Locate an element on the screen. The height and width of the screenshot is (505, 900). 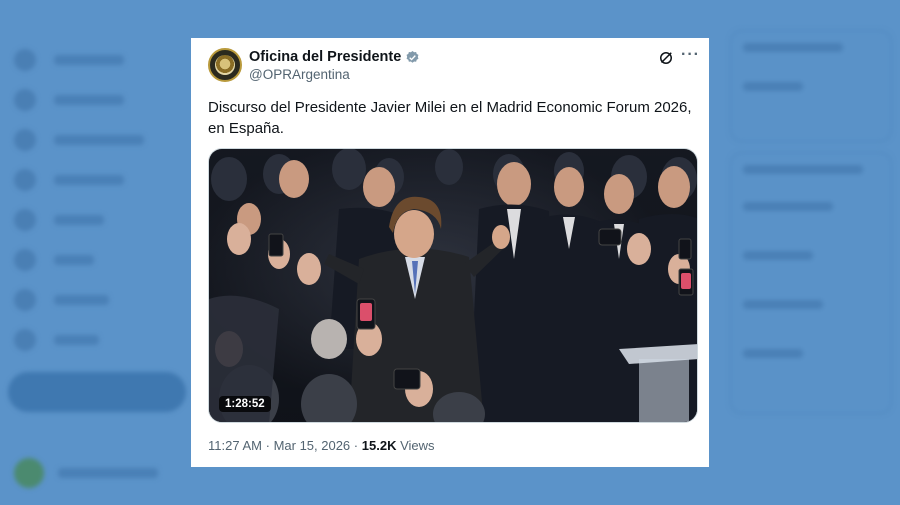
grok-icon is located at coordinates (666, 58).